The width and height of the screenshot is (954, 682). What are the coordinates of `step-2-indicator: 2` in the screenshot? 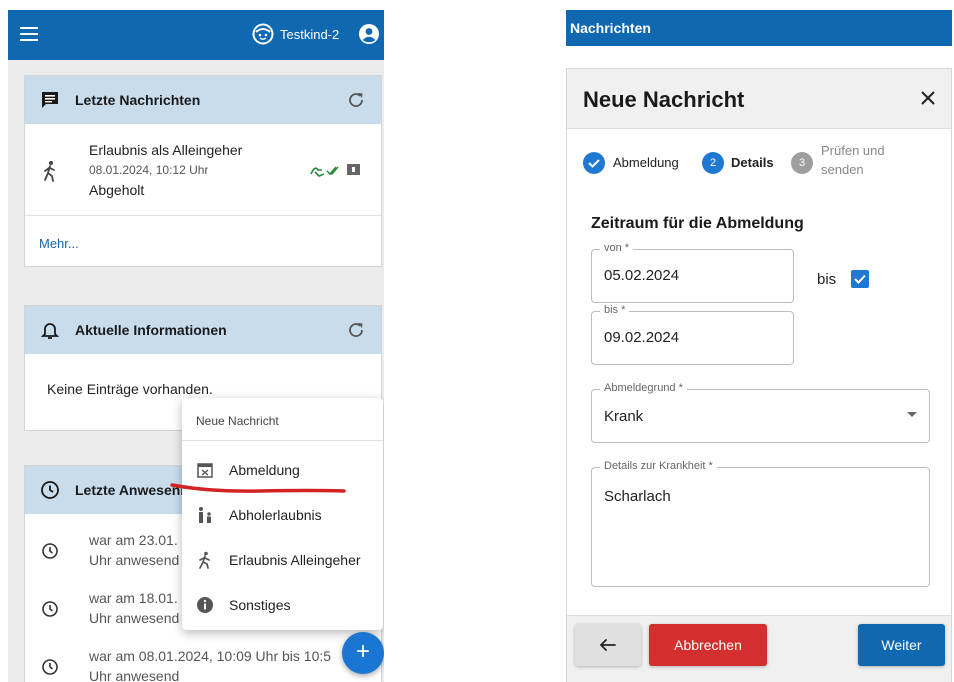 It's located at (713, 163).